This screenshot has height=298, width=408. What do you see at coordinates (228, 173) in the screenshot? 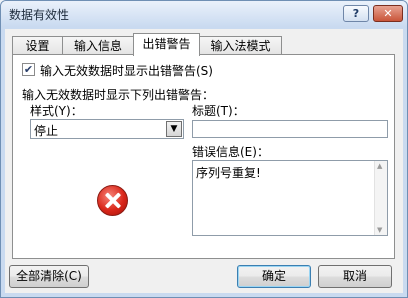
I see `error-message-text: 序列号重复!` at bounding box center [228, 173].